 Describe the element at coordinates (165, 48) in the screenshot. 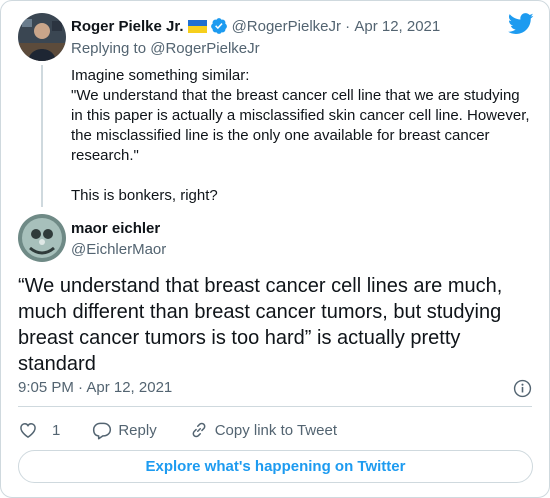

I see `replying-to-label: Replying to @RogerPielkeJr` at that location.